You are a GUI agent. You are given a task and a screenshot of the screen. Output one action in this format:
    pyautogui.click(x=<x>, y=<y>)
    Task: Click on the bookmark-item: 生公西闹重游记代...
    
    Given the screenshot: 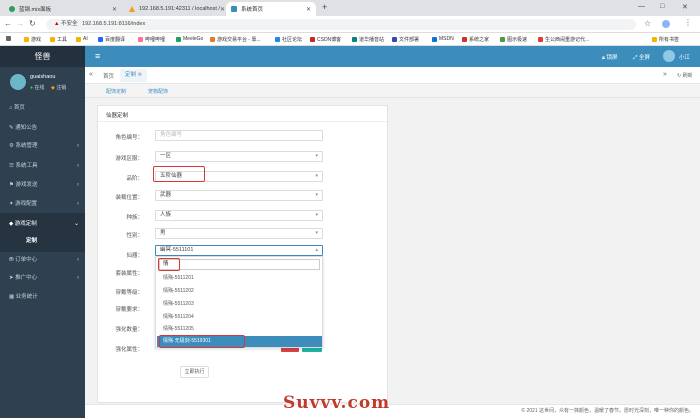 What is the action you would take?
    pyautogui.click(x=563, y=39)
    